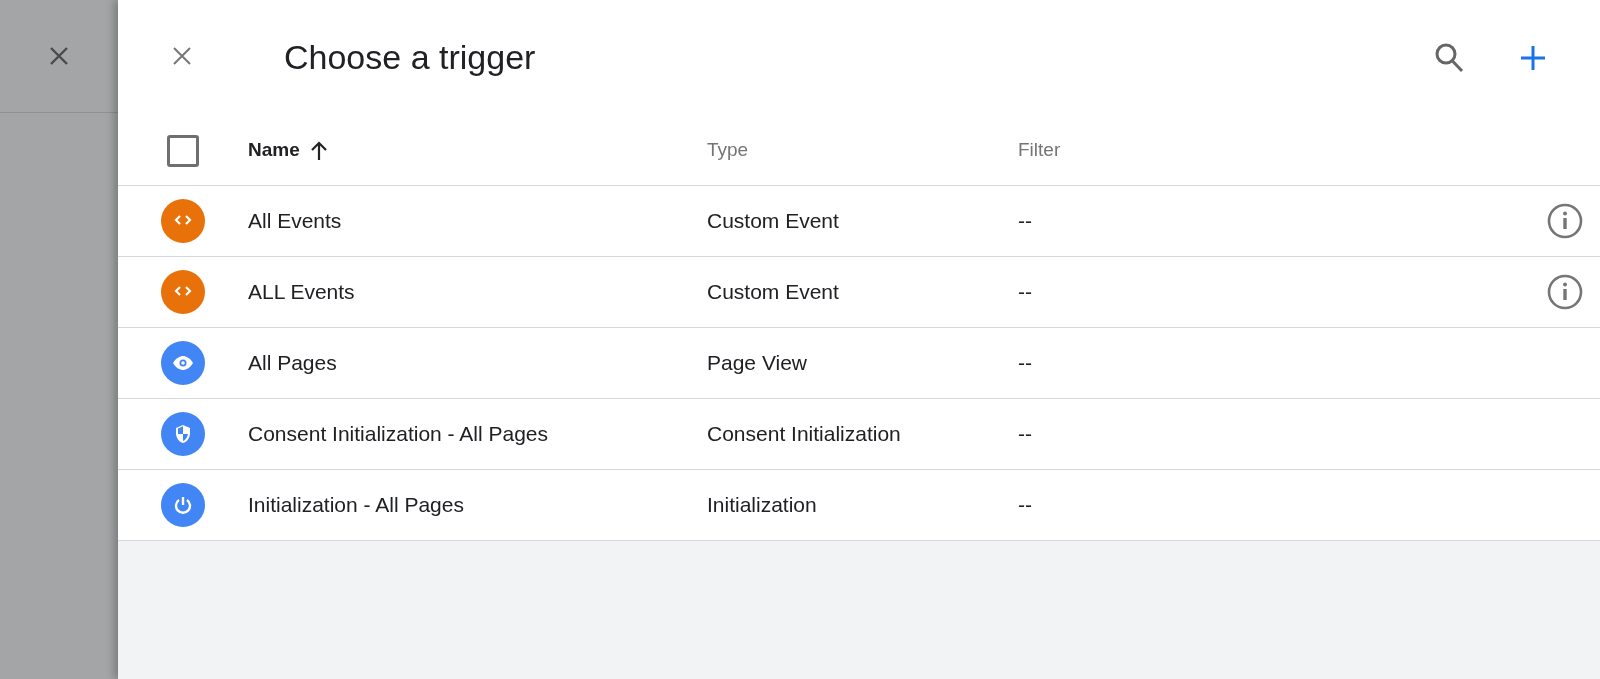 This screenshot has width=1600, height=679. I want to click on trigger-type: Initialization, so click(762, 505).